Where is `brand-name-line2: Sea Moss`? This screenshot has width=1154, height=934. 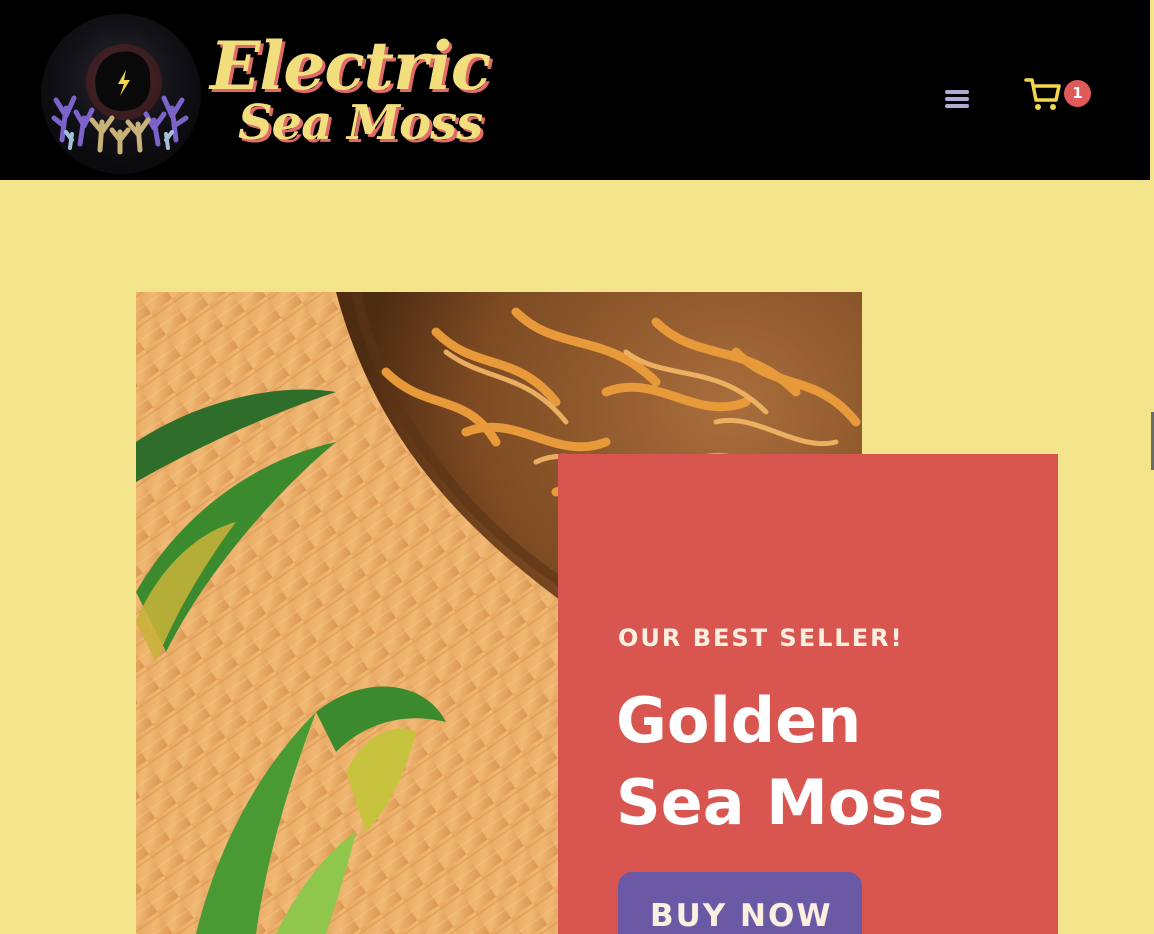
brand-name-line2: Sea Moss is located at coordinates (360, 123).